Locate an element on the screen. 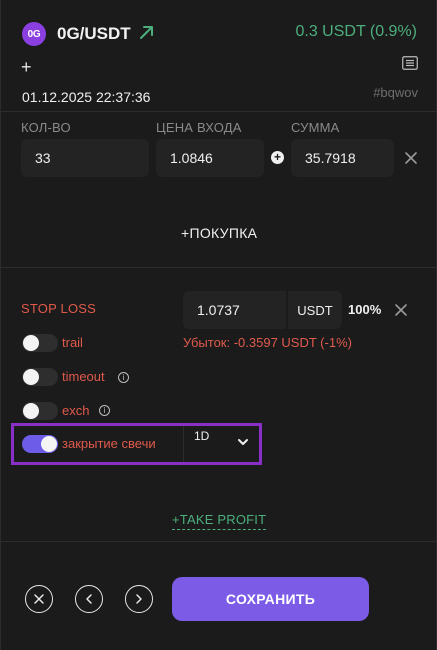  arrow-up-right-icon is located at coordinates (147, 32).